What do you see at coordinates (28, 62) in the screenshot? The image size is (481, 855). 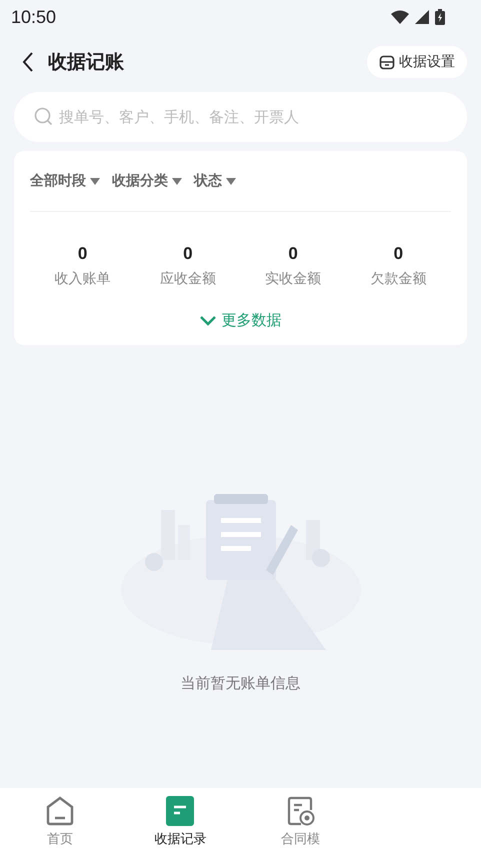 I see `back-icon` at bounding box center [28, 62].